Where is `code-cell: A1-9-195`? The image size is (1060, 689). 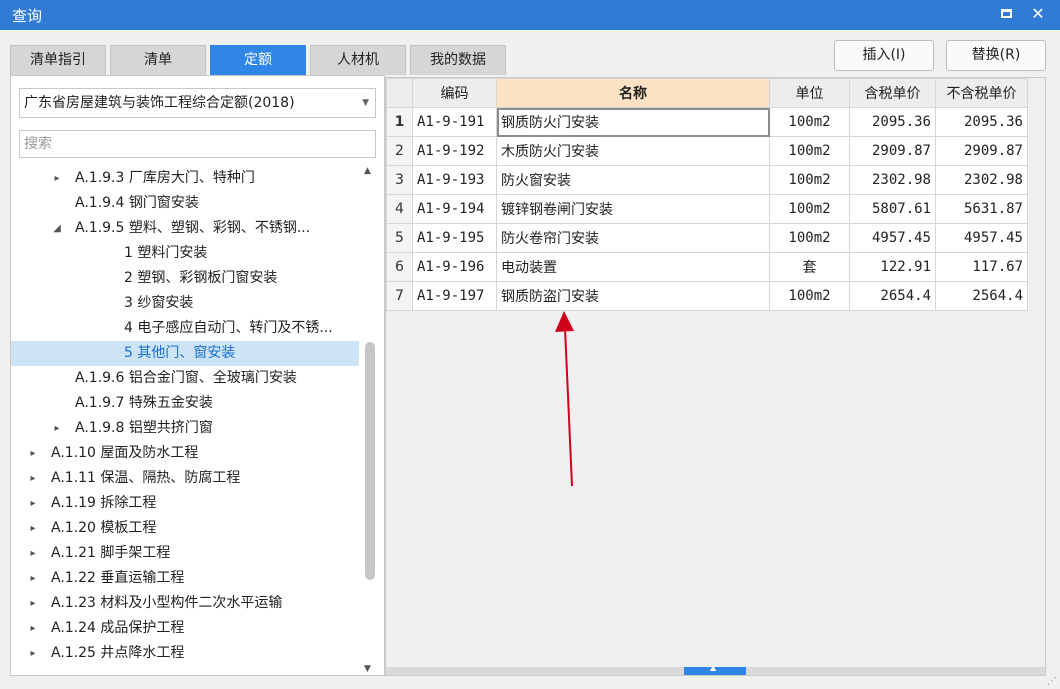 code-cell: A1-9-195 is located at coordinates (454, 238).